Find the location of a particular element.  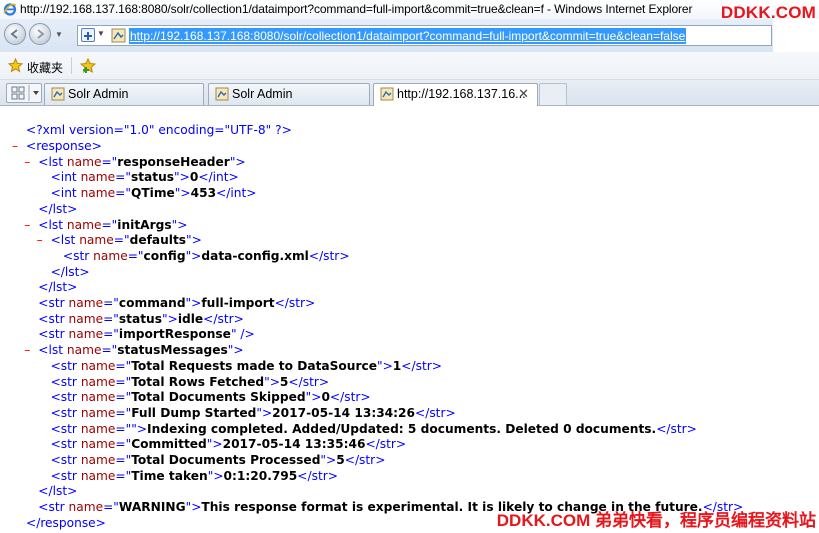

xml-line: – <response> is located at coordinates (57, 147).